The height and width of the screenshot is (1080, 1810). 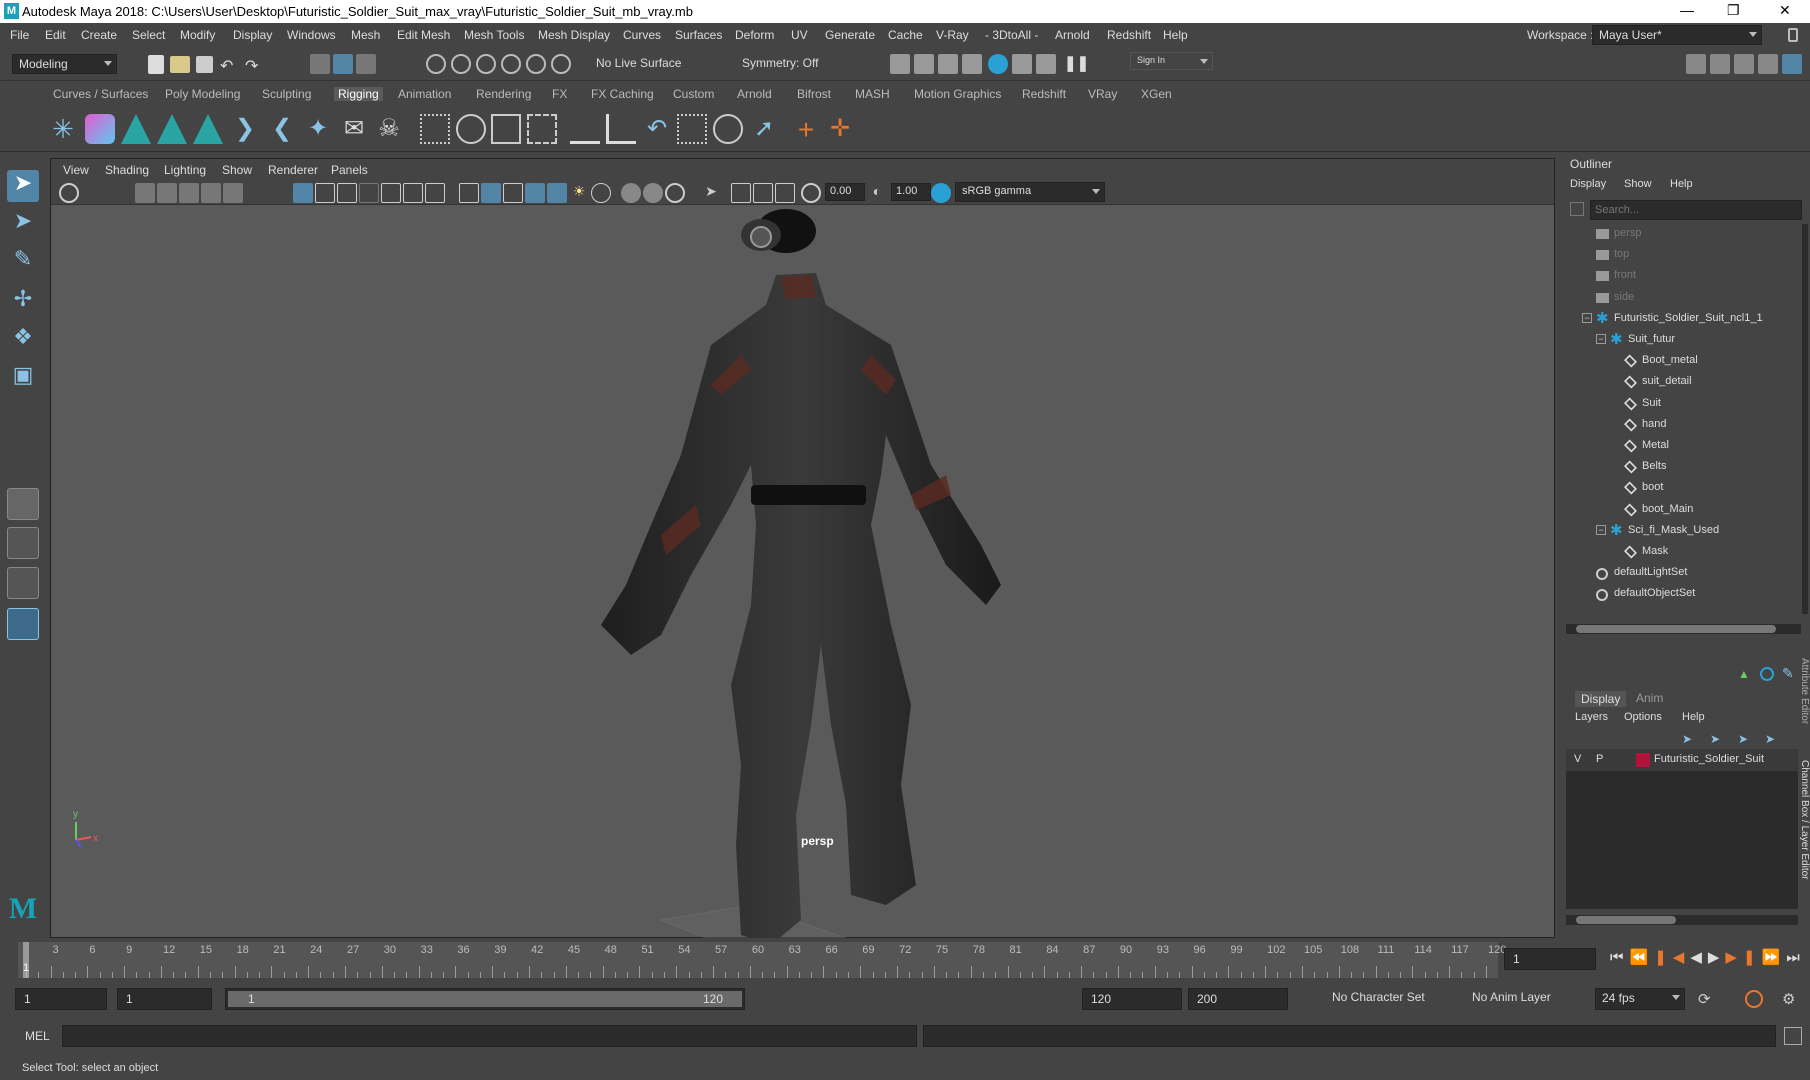 I want to click on outliner-layout-icon, so click(x=23, y=624).